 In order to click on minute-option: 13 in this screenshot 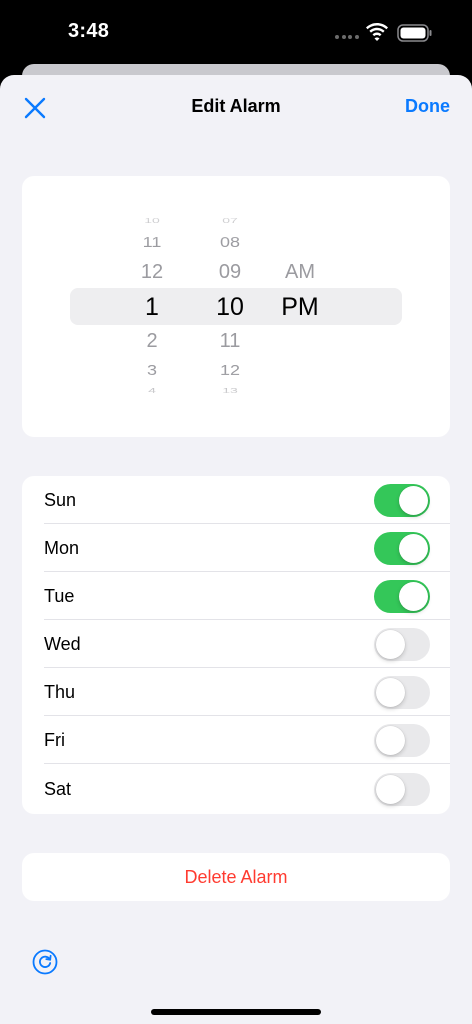, I will do `click(230, 390)`.